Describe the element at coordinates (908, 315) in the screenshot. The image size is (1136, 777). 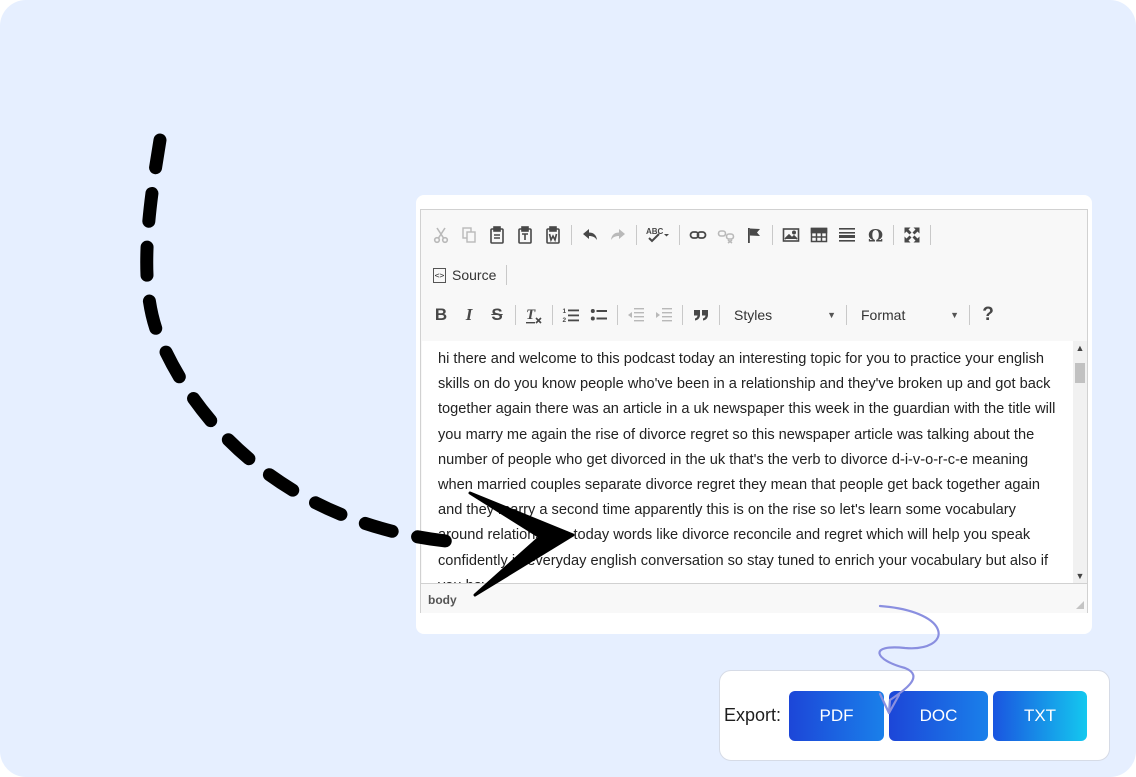
I see `format-dropdown: Format ▼` at that location.